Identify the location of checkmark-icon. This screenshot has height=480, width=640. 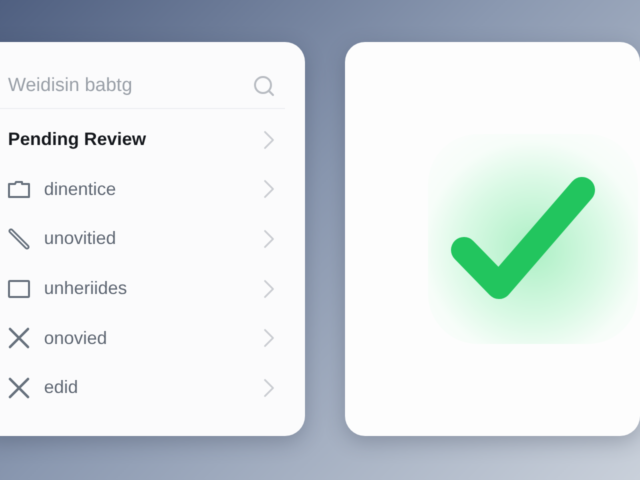
(523, 239).